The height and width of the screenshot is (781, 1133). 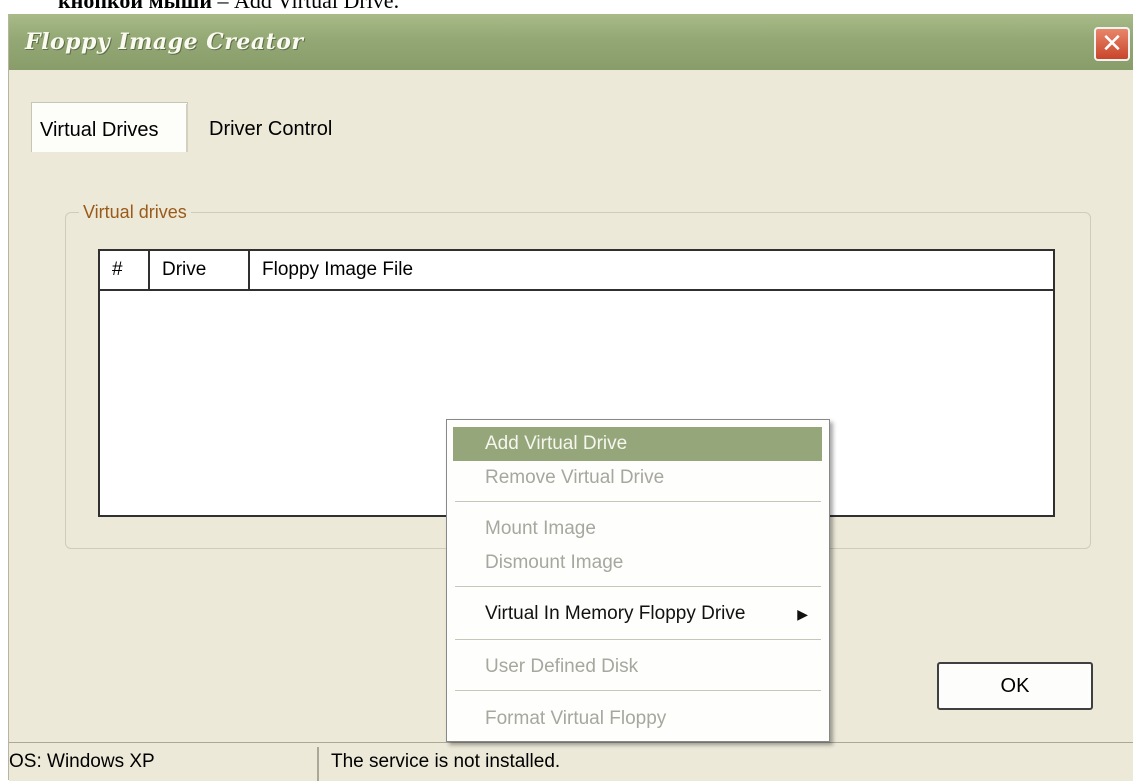 What do you see at coordinates (637, 563) in the screenshot?
I see `menu-item-dismount-image: Dismount Image` at bounding box center [637, 563].